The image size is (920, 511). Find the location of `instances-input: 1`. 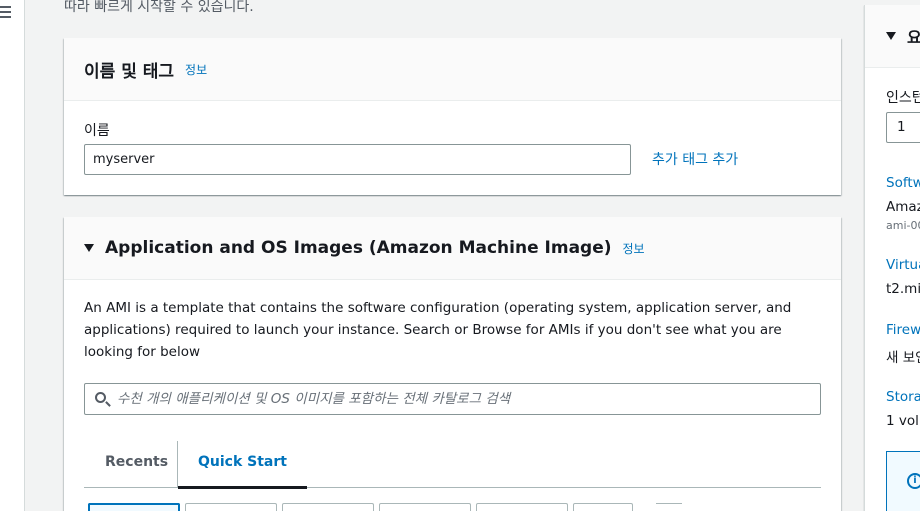

instances-input: 1 is located at coordinates (903, 127).